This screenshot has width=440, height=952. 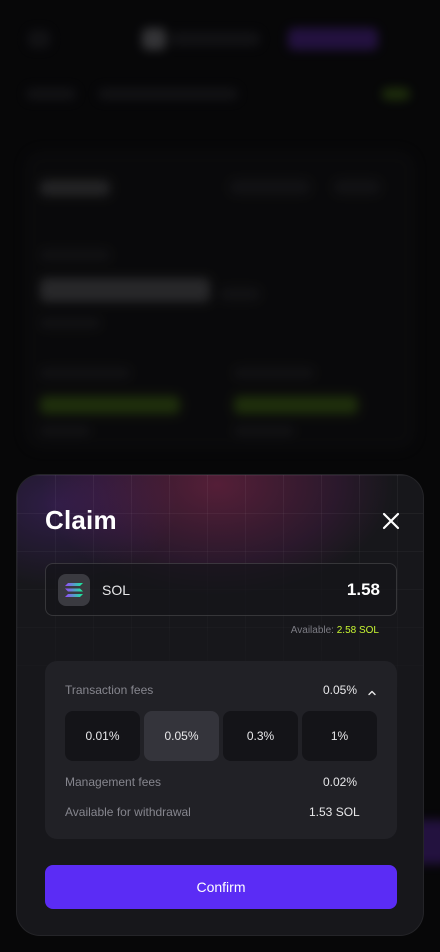 I want to click on token-symbol: SOL, so click(x=116, y=590).